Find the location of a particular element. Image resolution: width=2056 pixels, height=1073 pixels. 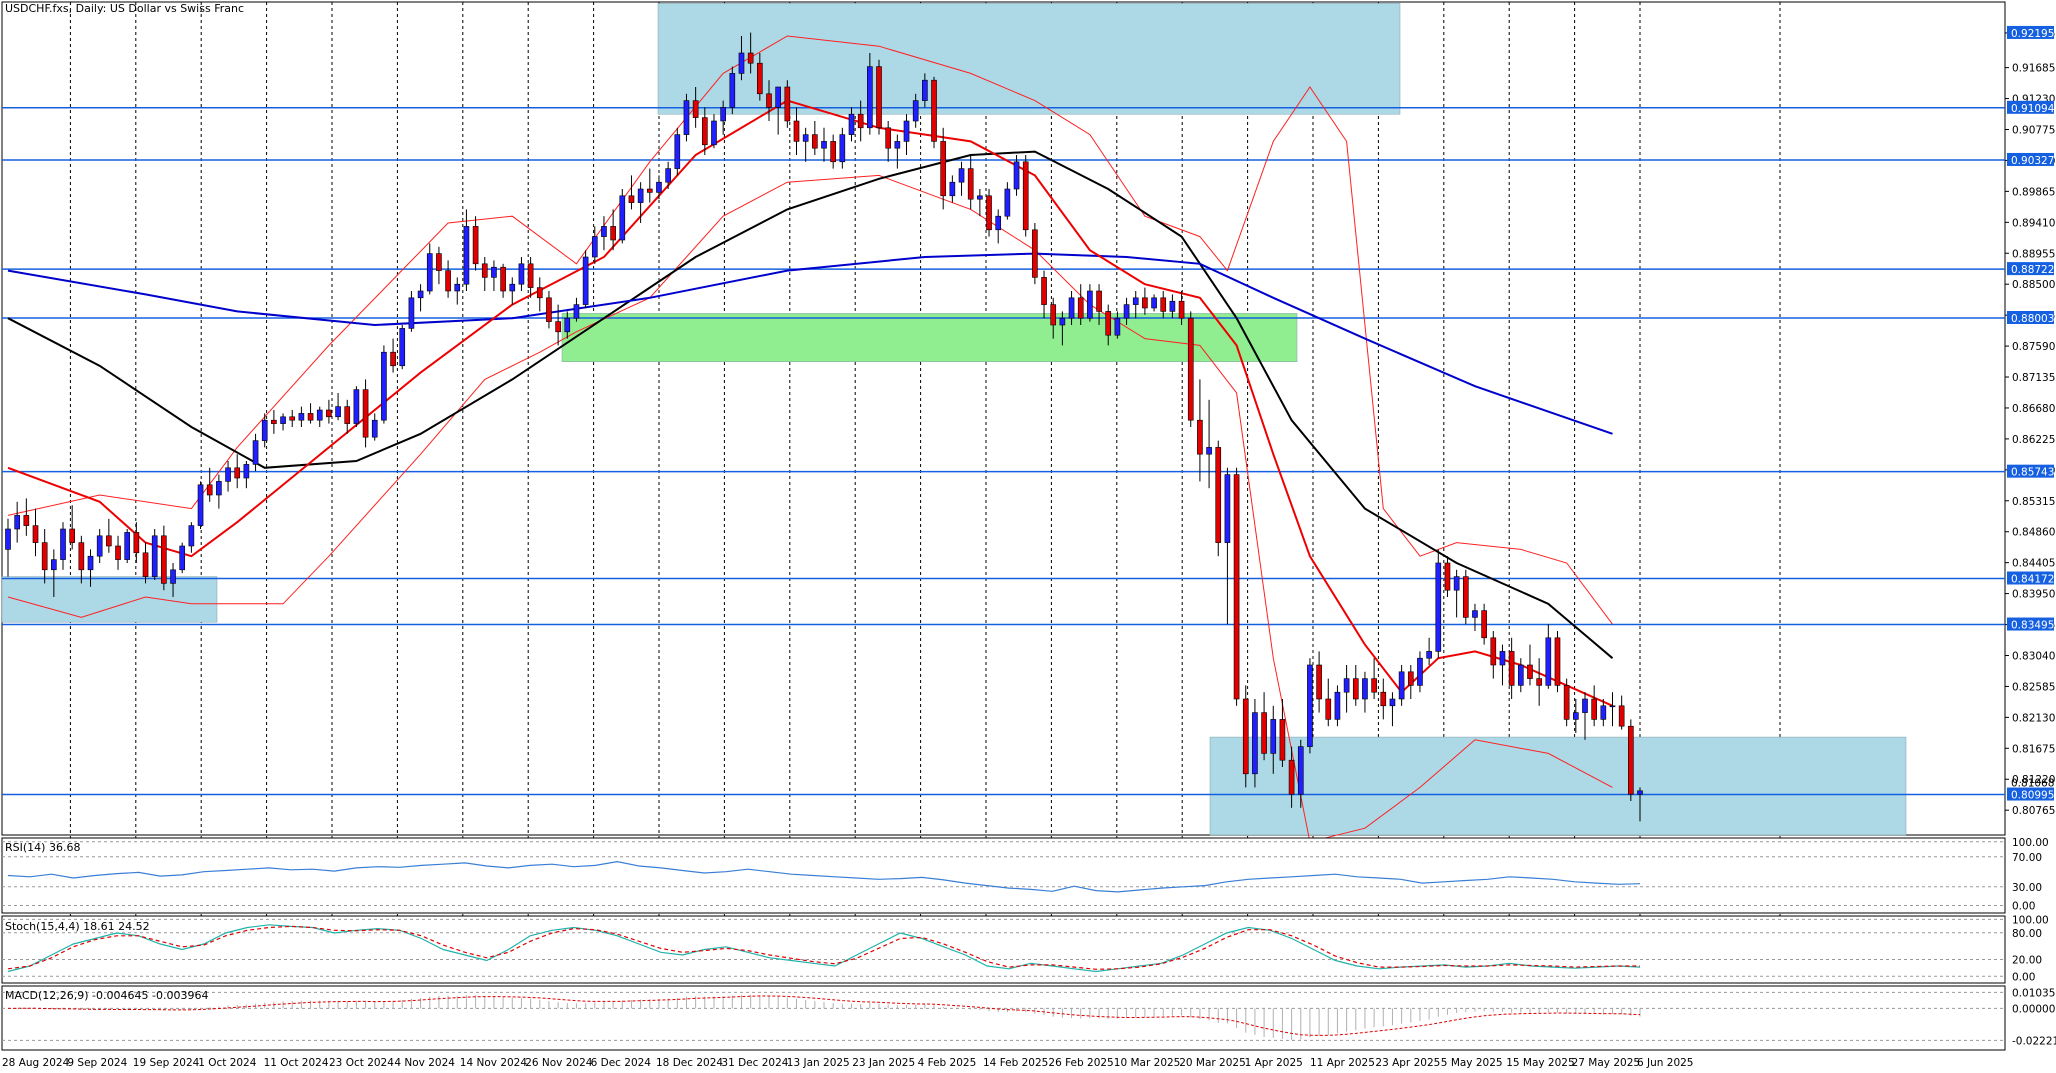

rsi-level-label: 100.00 is located at coordinates (2030, 843).